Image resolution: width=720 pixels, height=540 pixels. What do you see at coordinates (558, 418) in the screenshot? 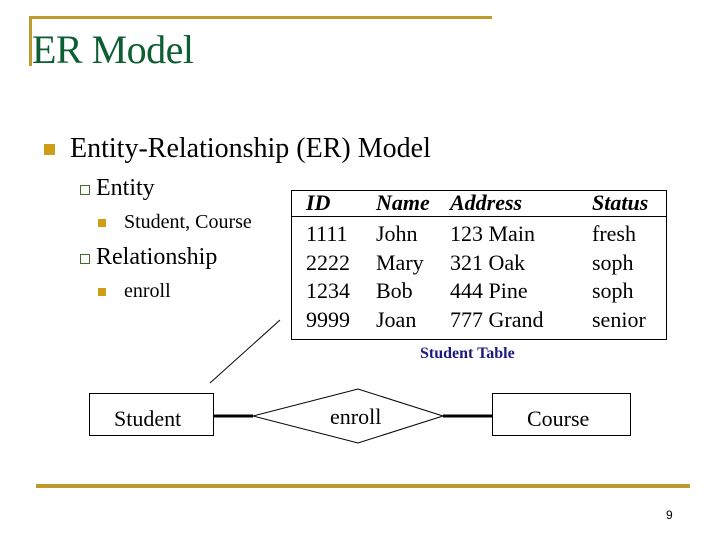
I see `entity-label-course: Course` at bounding box center [558, 418].